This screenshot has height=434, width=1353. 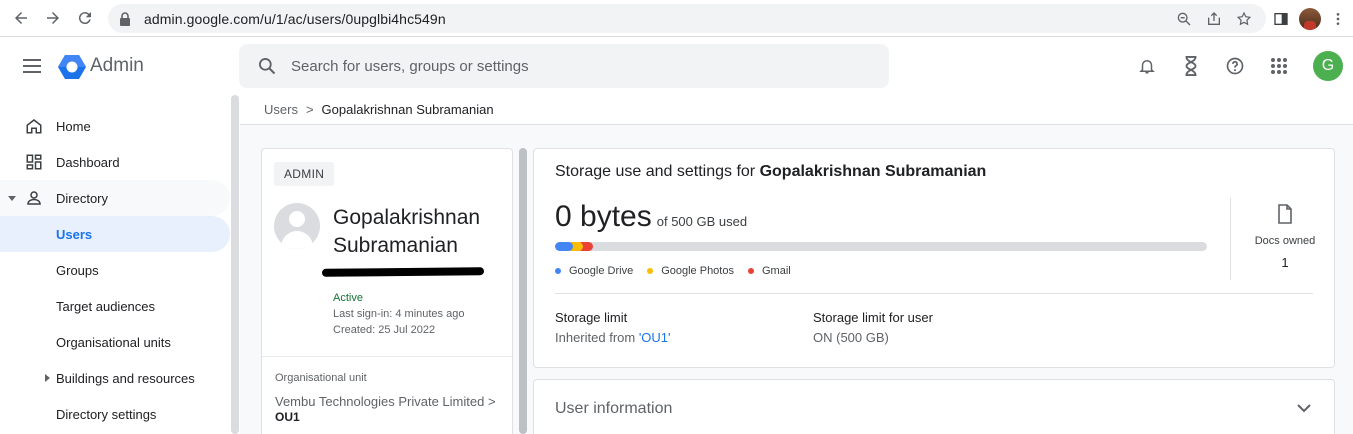 I want to click on arrow-left-icon, so click(x=21, y=18).